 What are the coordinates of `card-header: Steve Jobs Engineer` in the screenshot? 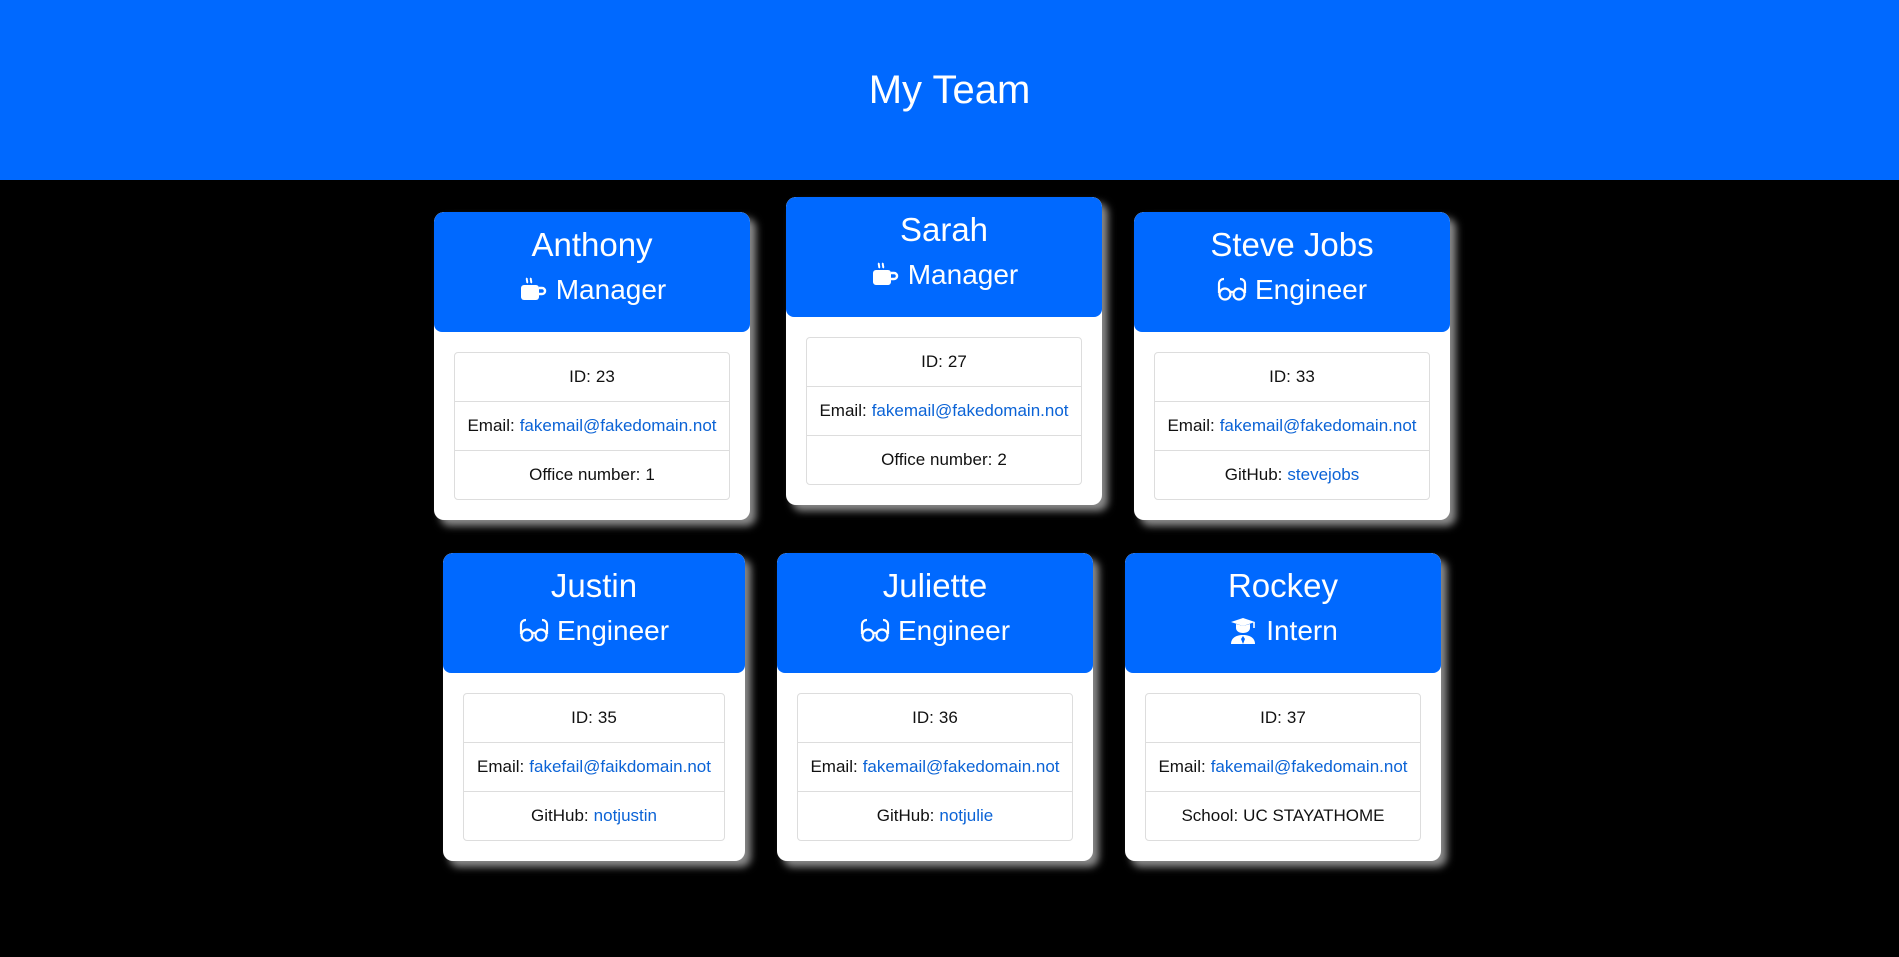 It's located at (1292, 272).